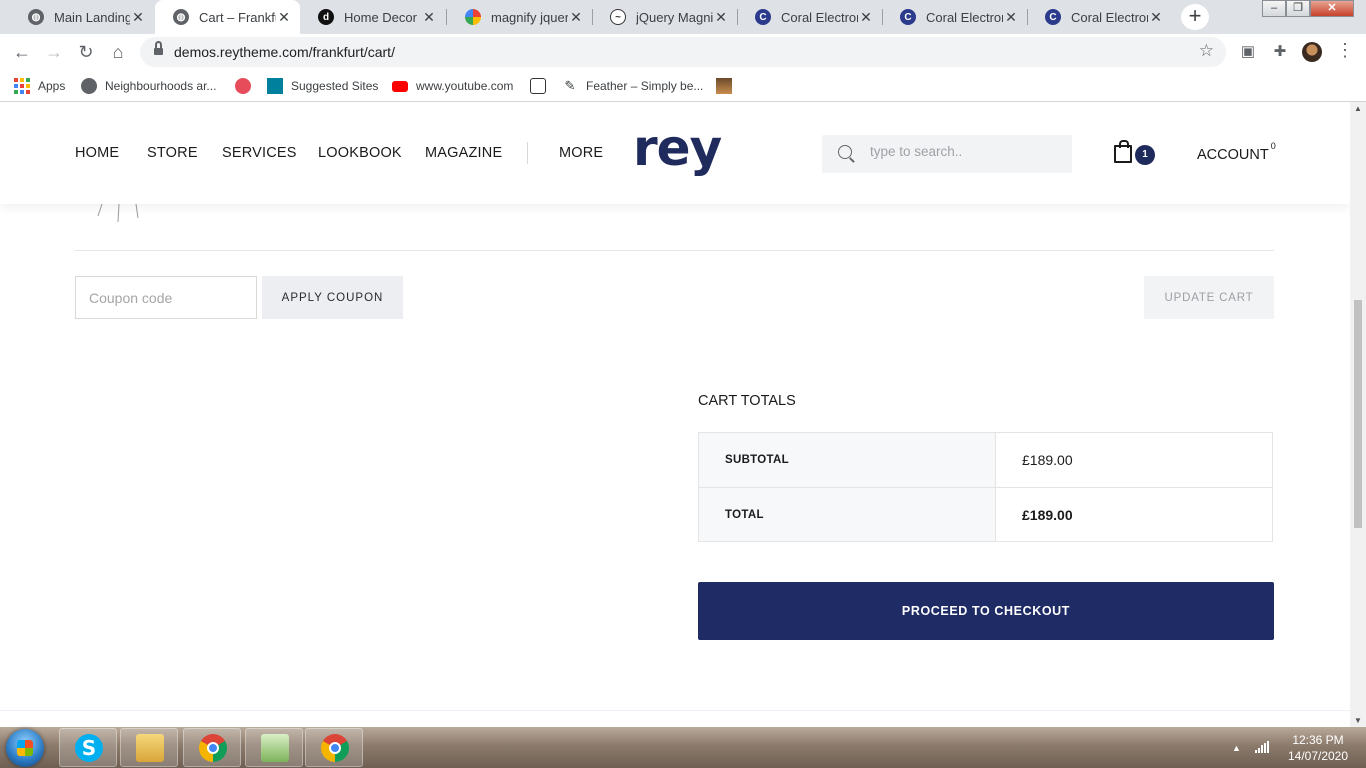  What do you see at coordinates (372, 17) in the screenshot?
I see `browser-tab: d Home Decor ✕` at bounding box center [372, 17].